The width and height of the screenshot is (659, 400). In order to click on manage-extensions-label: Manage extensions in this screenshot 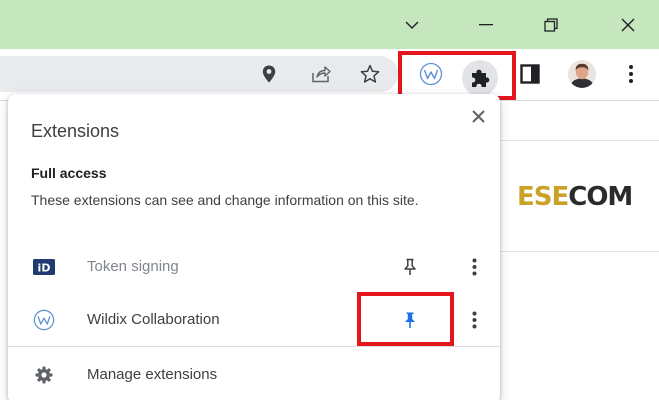, I will do `click(152, 374)`.